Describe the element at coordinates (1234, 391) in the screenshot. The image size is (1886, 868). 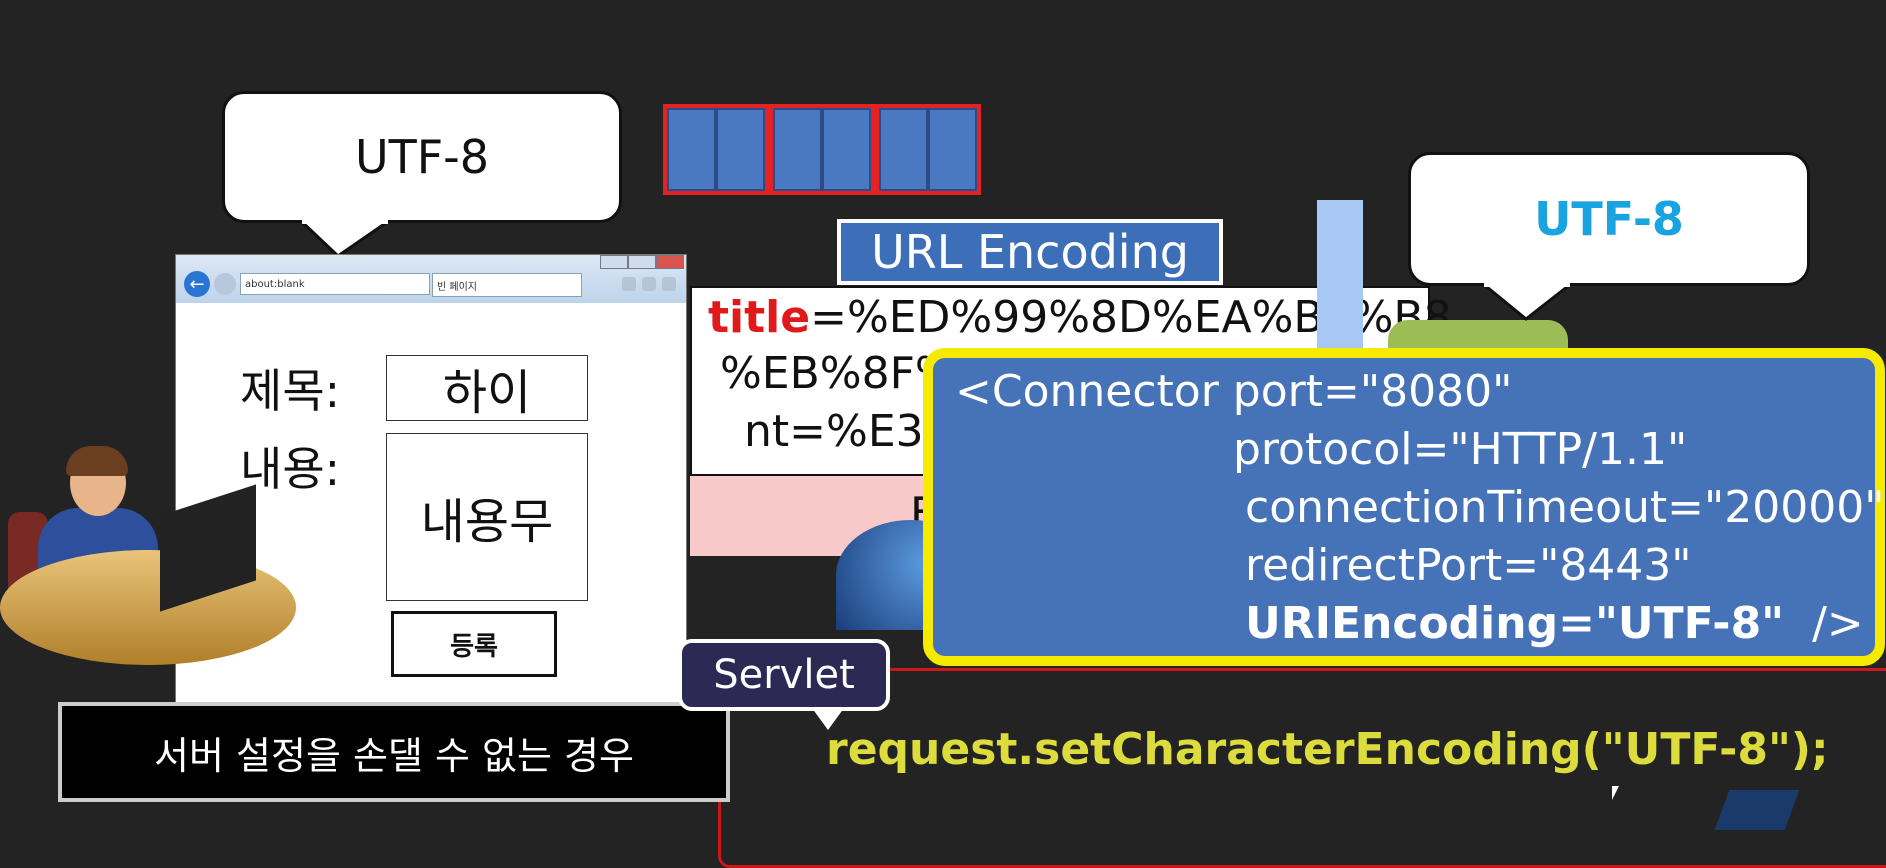
I see `connector-line-1: <Connector port="8080"` at that location.